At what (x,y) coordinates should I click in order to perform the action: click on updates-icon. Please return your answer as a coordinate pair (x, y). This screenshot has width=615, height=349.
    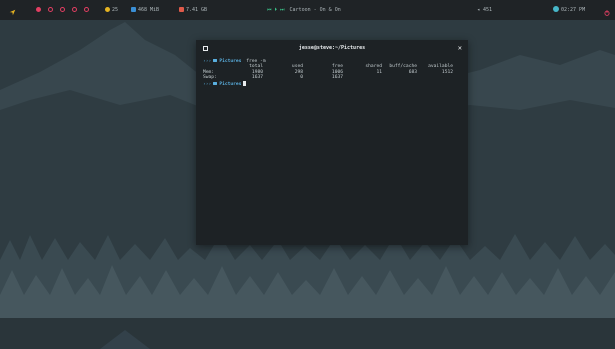
    Looking at the image, I should click on (107, 9).